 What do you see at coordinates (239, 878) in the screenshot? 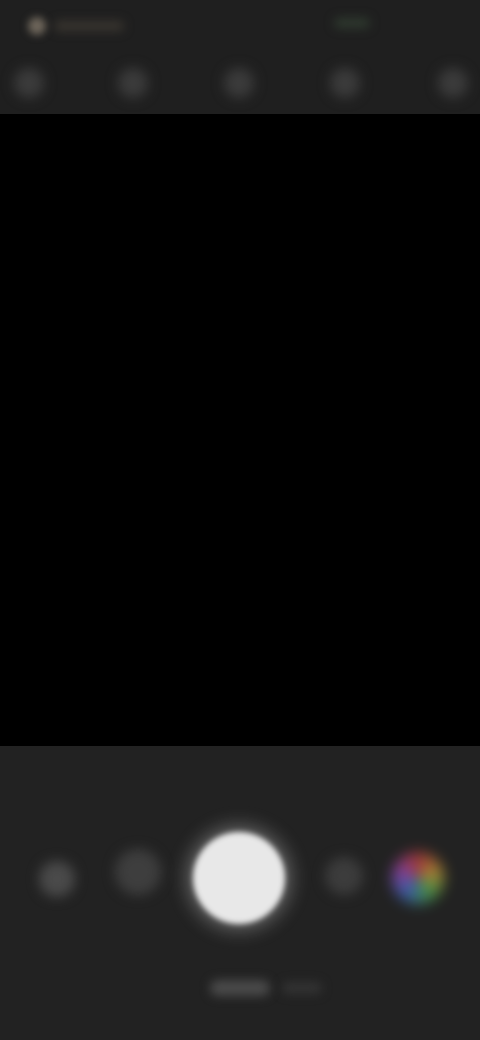
I see `shutter-button` at bounding box center [239, 878].